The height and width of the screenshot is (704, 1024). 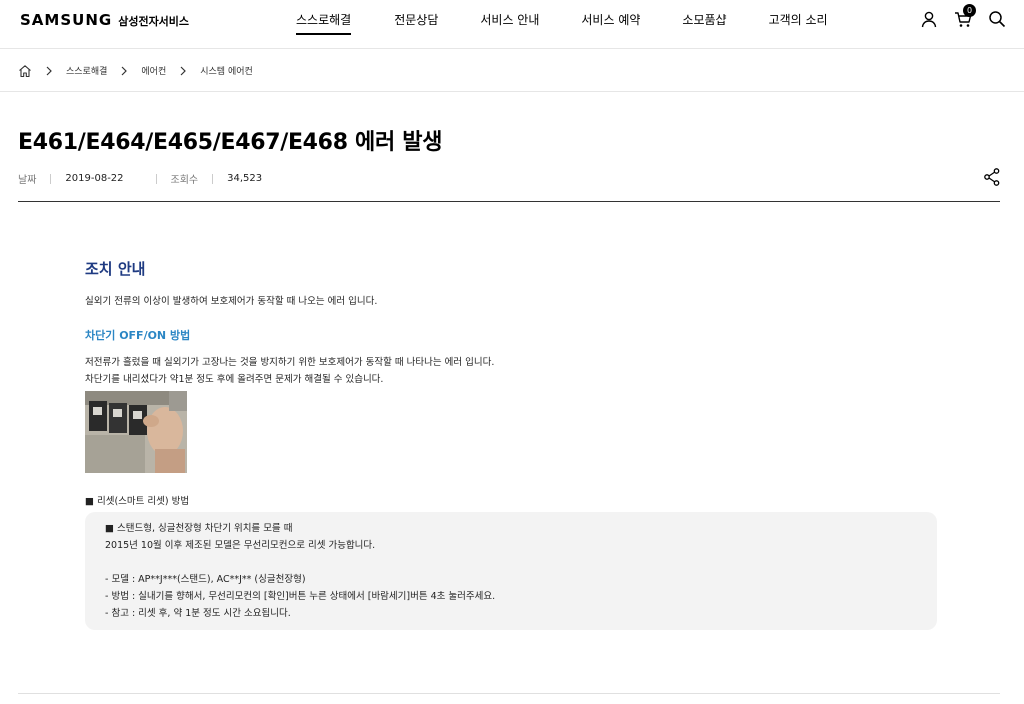 I want to click on views-value: 34,523, so click(x=245, y=178).